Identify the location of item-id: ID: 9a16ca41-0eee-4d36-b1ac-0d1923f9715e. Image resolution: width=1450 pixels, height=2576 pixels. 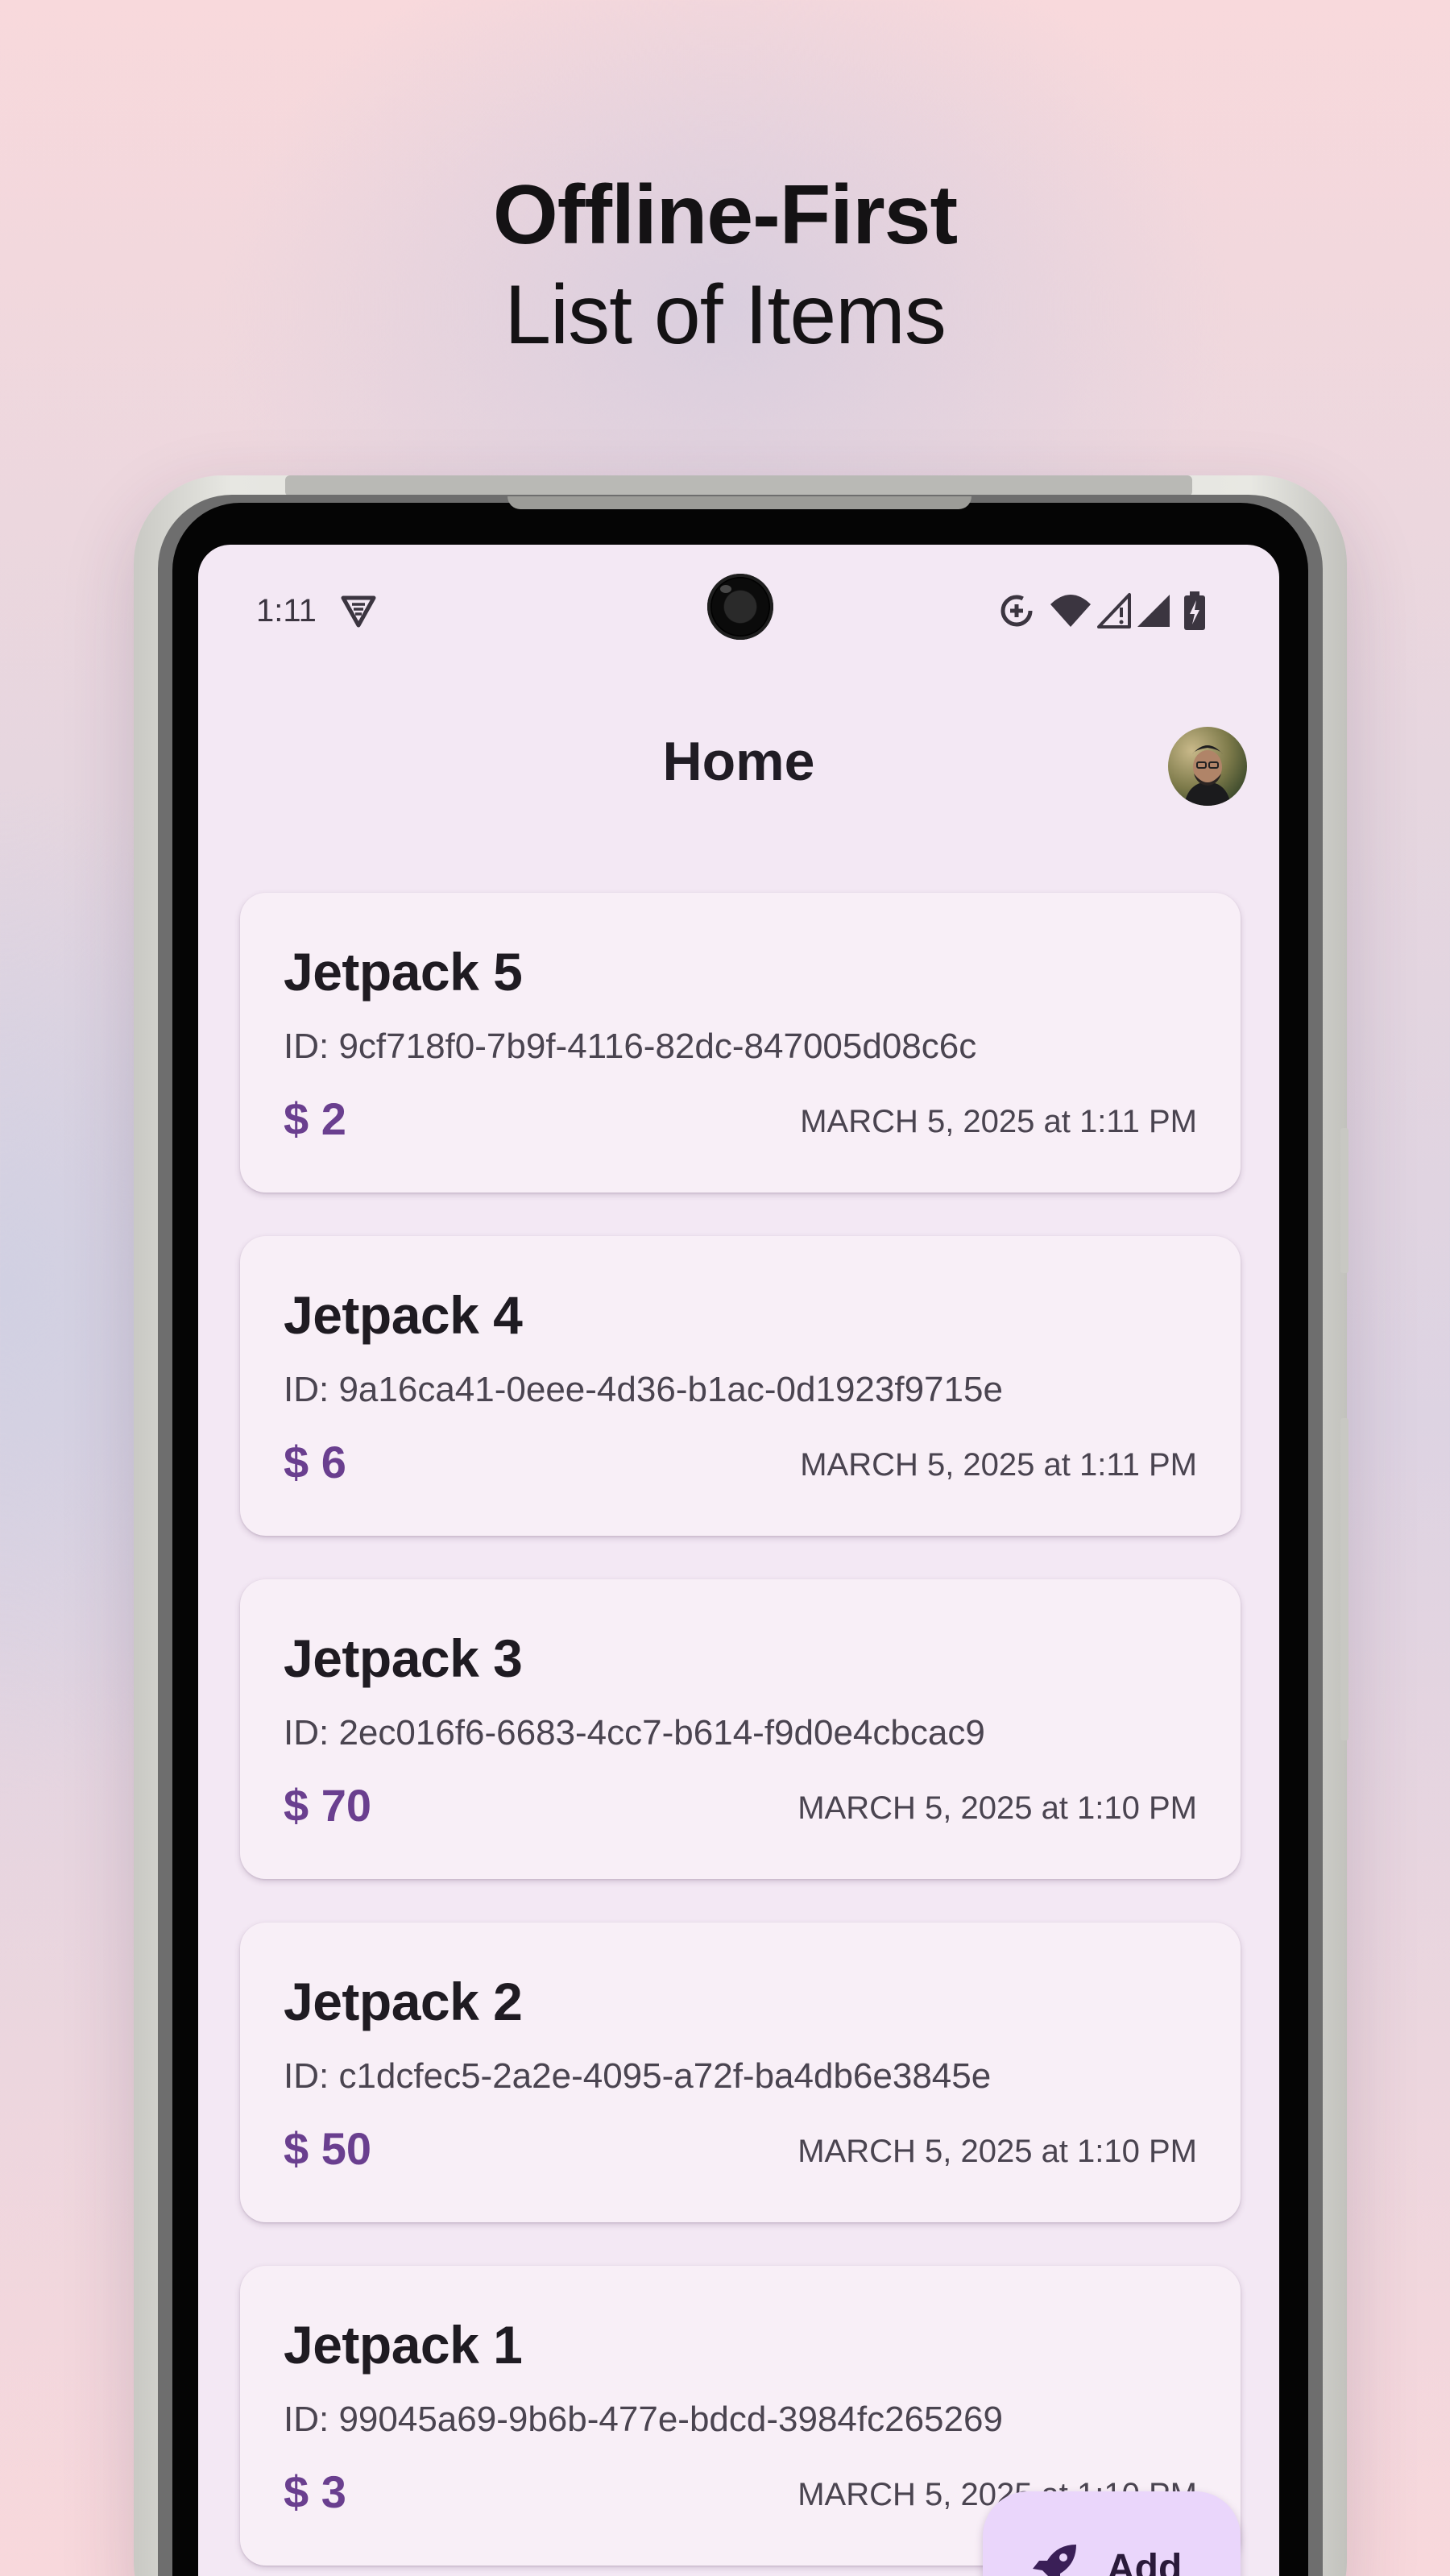
(644, 1389).